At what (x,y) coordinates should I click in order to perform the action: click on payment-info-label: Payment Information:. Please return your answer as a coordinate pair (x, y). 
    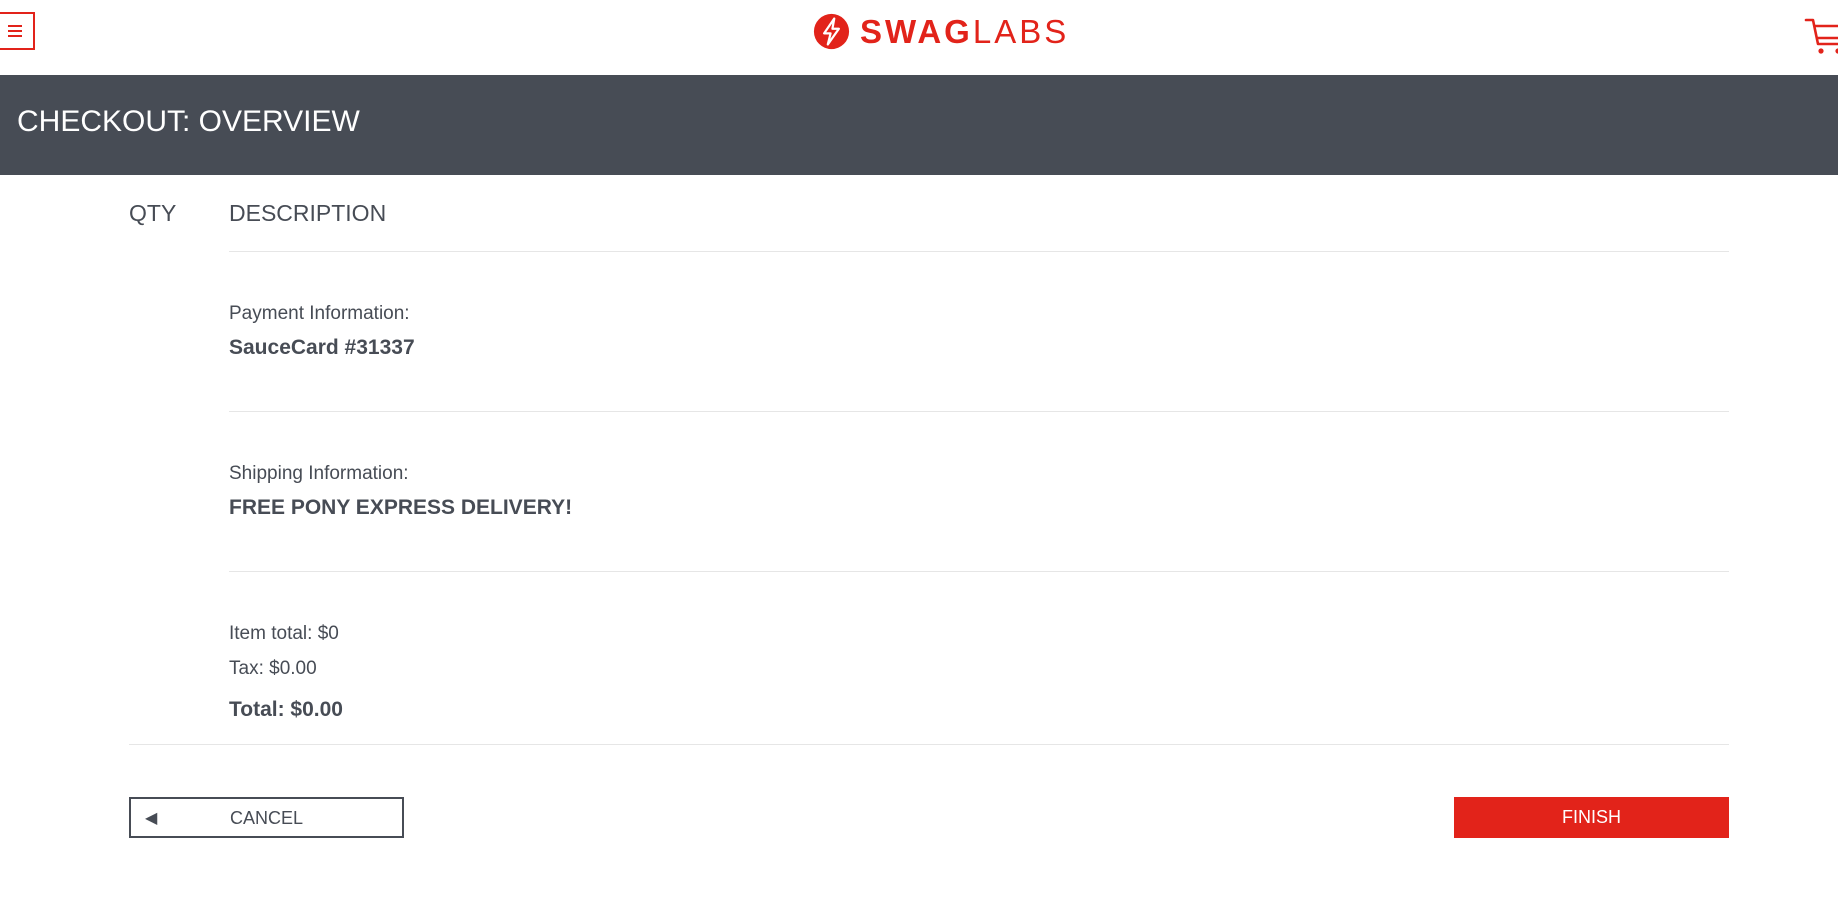
    Looking at the image, I should click on (319, 313).